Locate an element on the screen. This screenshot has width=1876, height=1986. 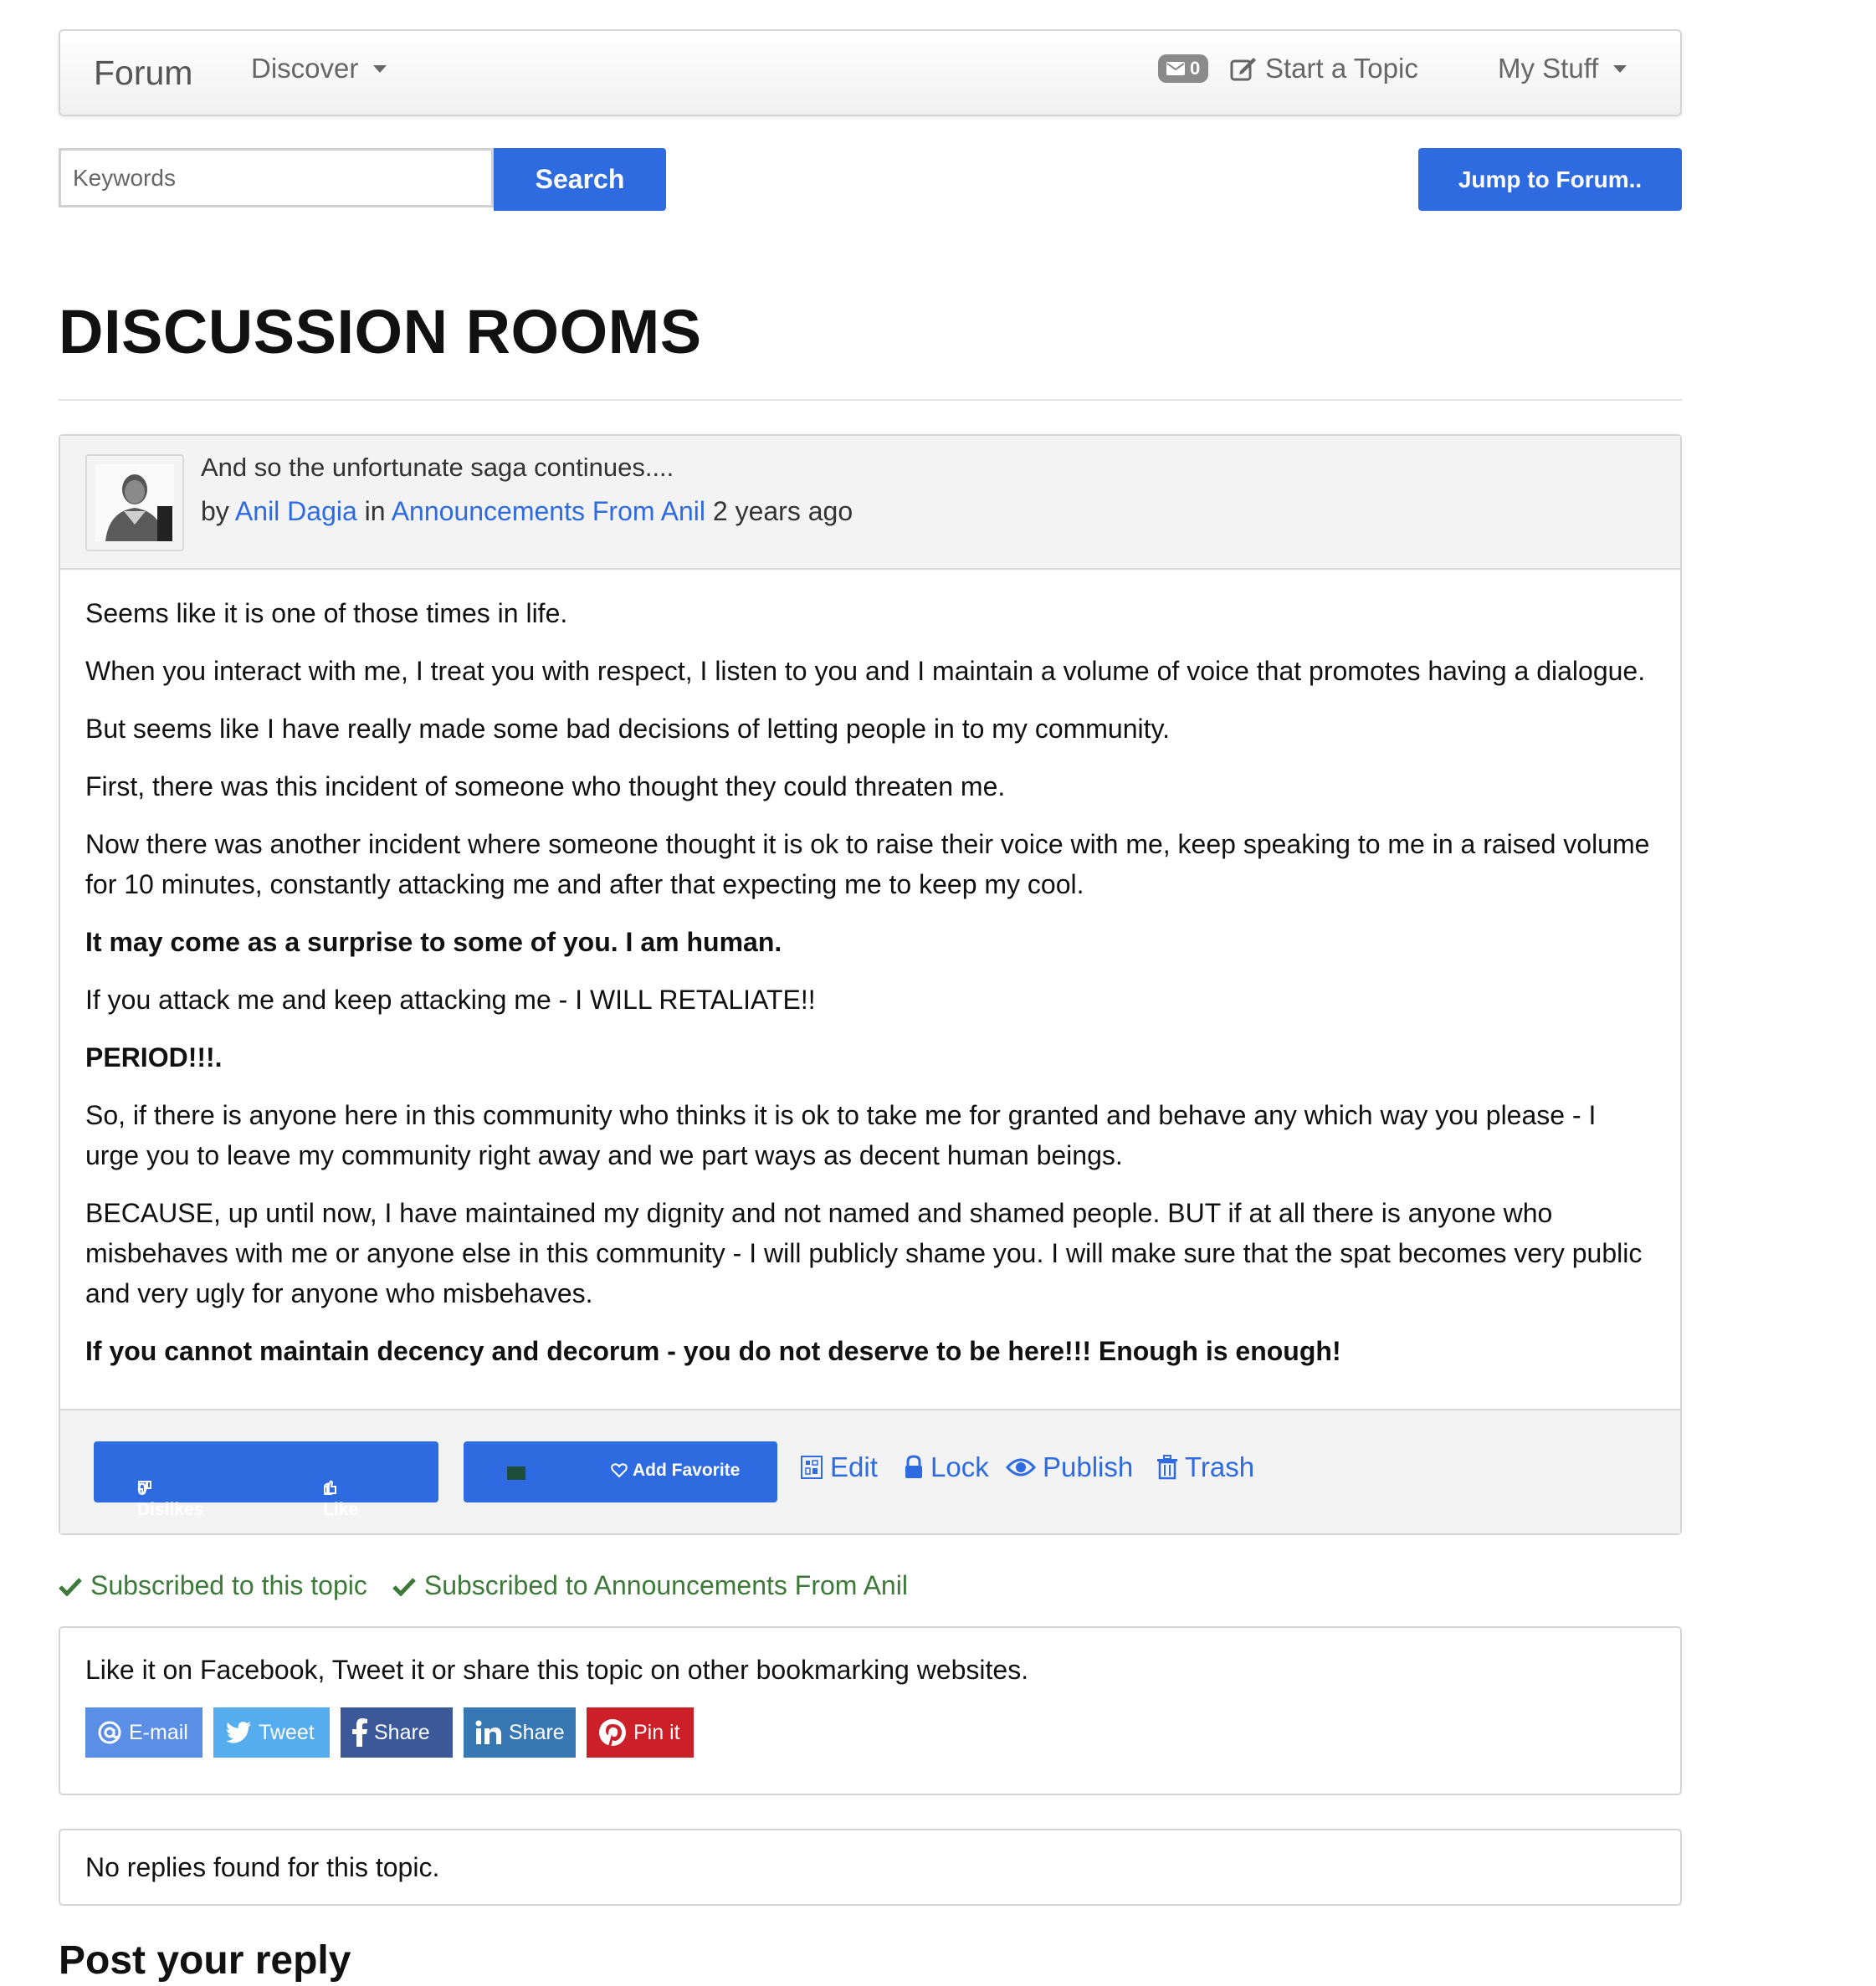
nav-discover-label: Discover is located at coordinates (305, 68).